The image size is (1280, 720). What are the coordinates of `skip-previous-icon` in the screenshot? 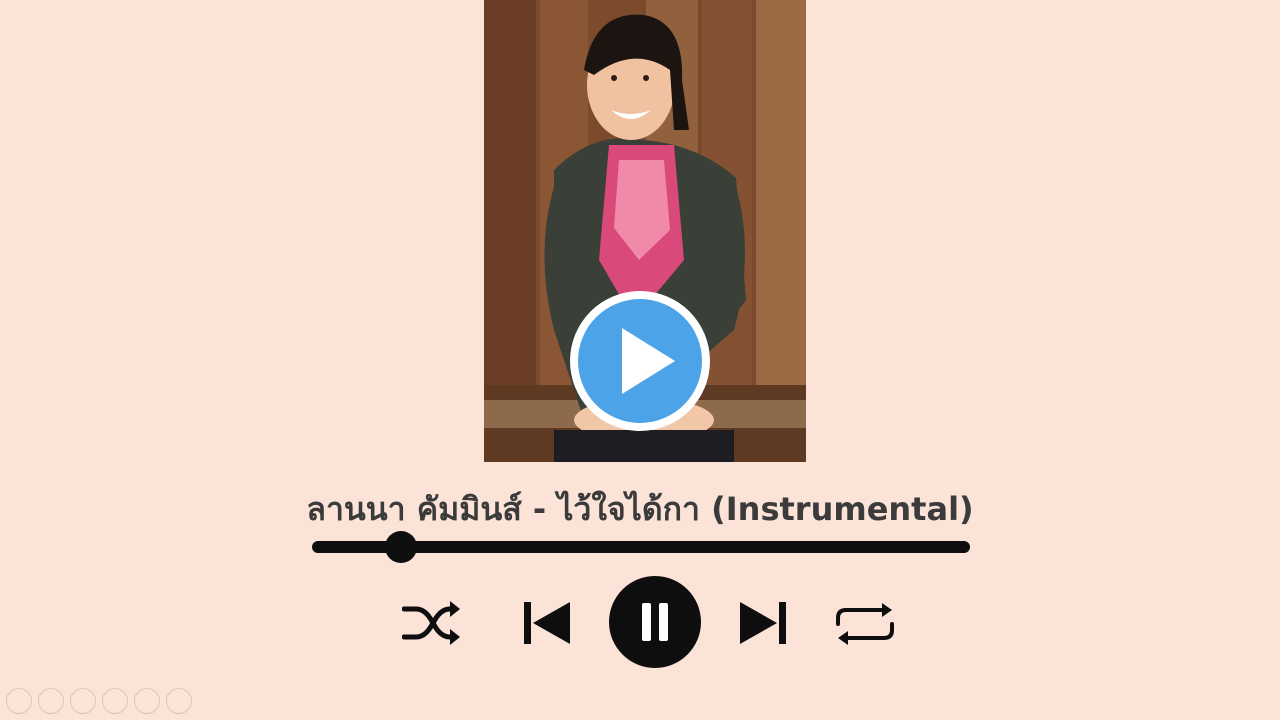 It's located at (547, 623).